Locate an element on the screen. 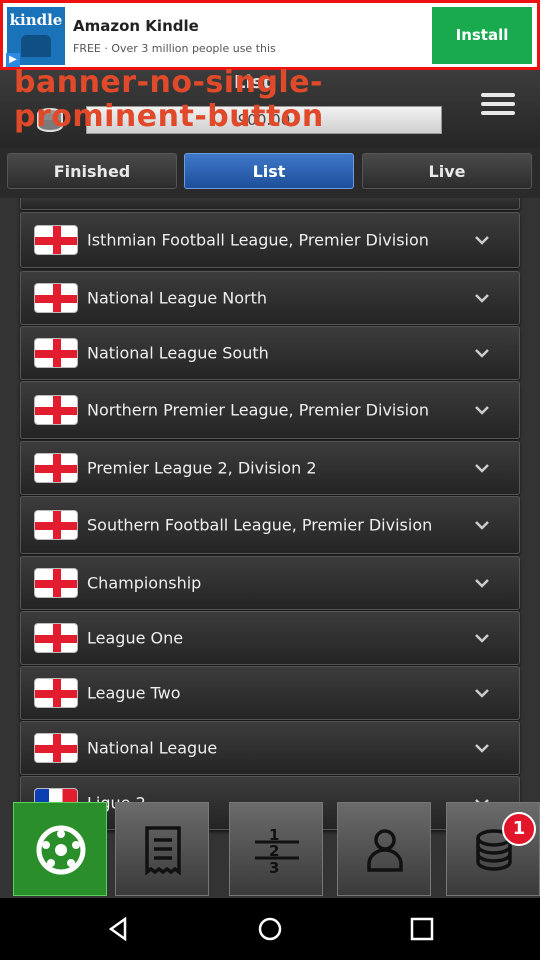 This screenshot has width=540, height=960. league-name: Premier League 2, Division 2 is located at coordinates (202, 468).